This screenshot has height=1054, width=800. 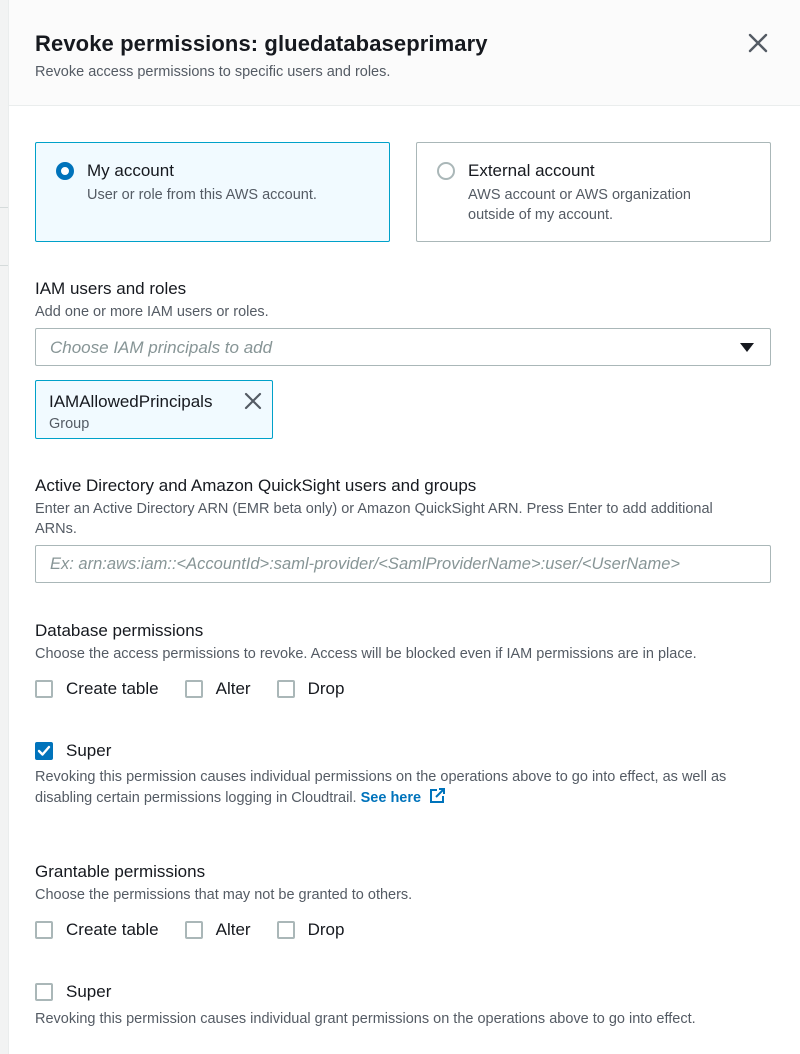 What do you see at coordinates (446, 171) in the screenshot?
I see `external-account-radio` at bounding box center [446, 171].